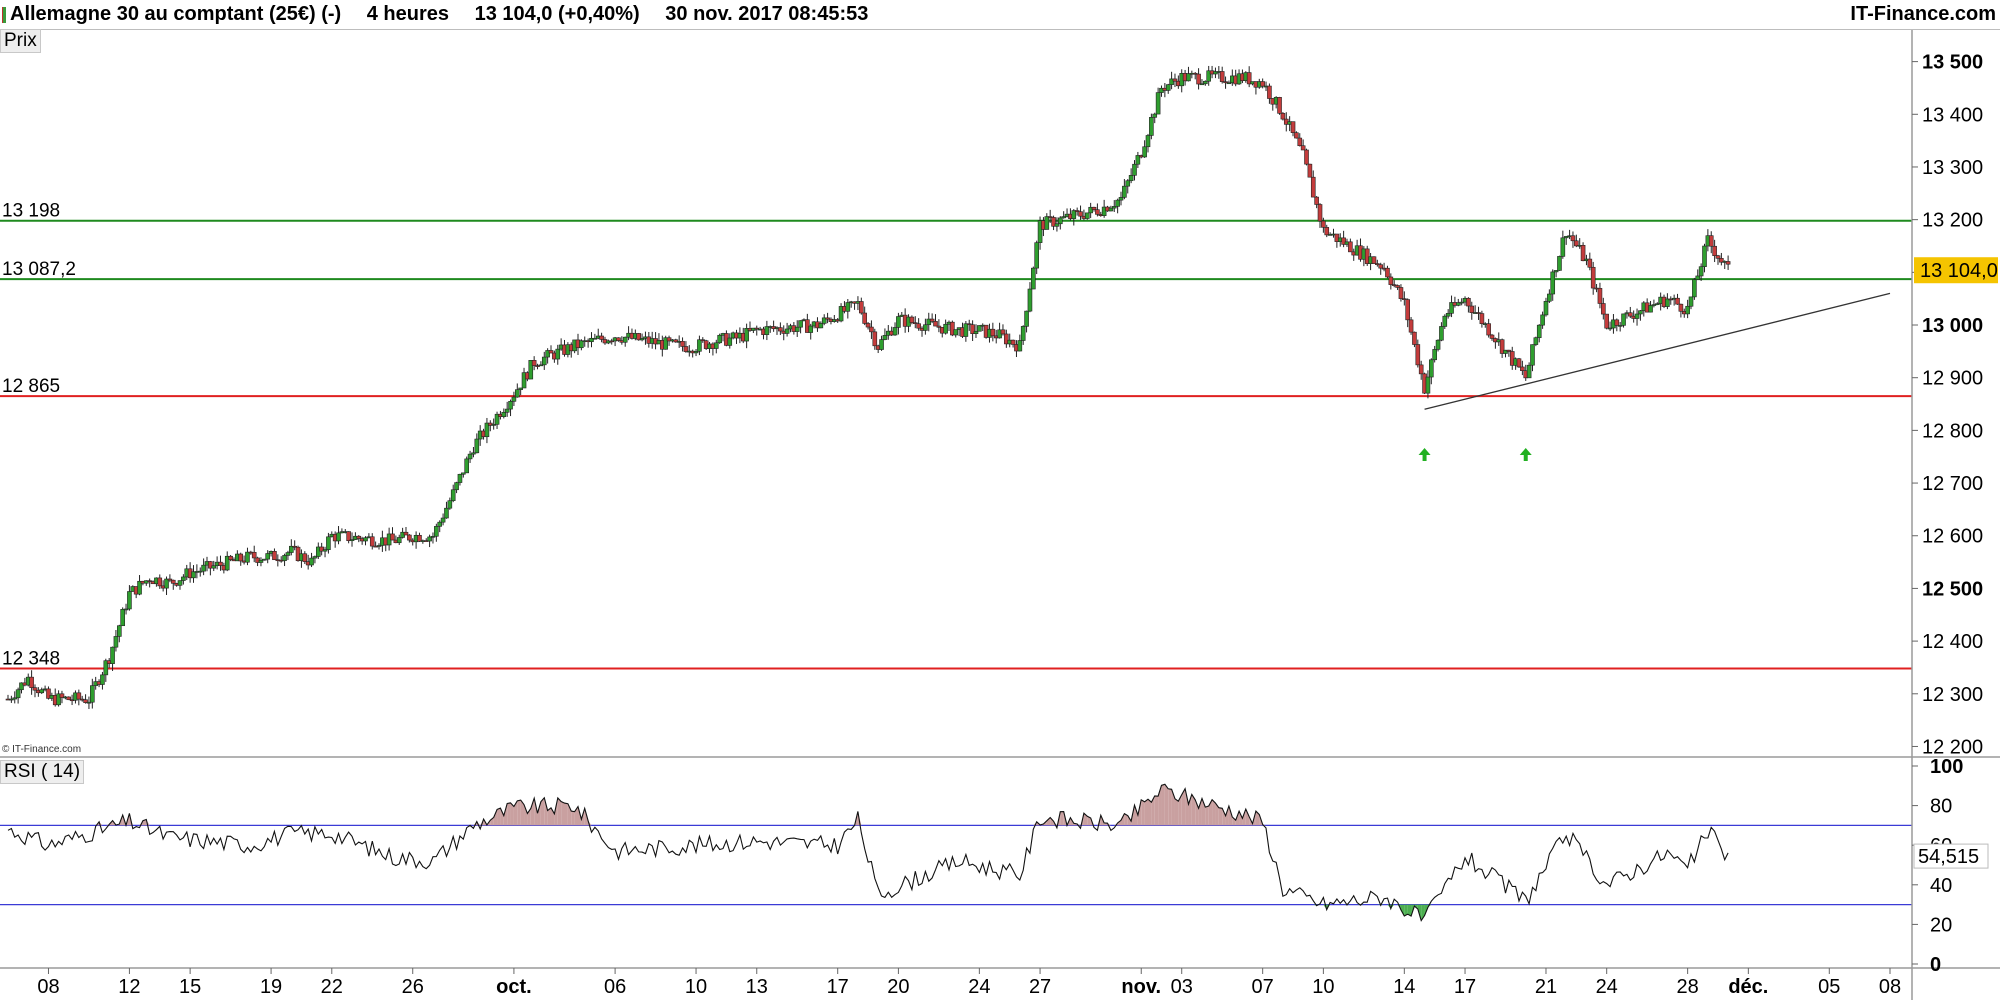  Describe the element at coordinates (1951, 856) in the screenshot. I see `rsi-last-badge: 54,515` at that location.